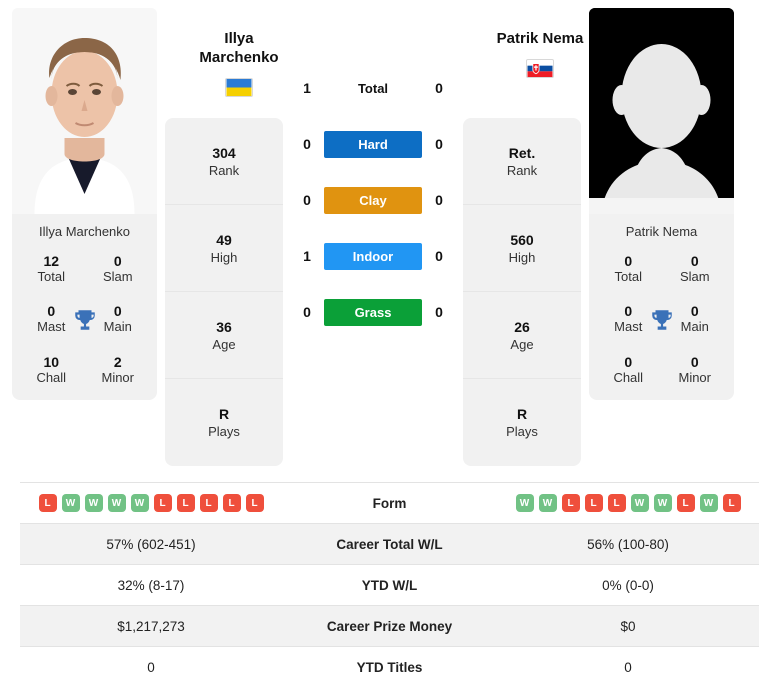 The width and height of the screenshot is (779, 699). I want to click on h2h-hard-left-count: 0, so click(307, 144).